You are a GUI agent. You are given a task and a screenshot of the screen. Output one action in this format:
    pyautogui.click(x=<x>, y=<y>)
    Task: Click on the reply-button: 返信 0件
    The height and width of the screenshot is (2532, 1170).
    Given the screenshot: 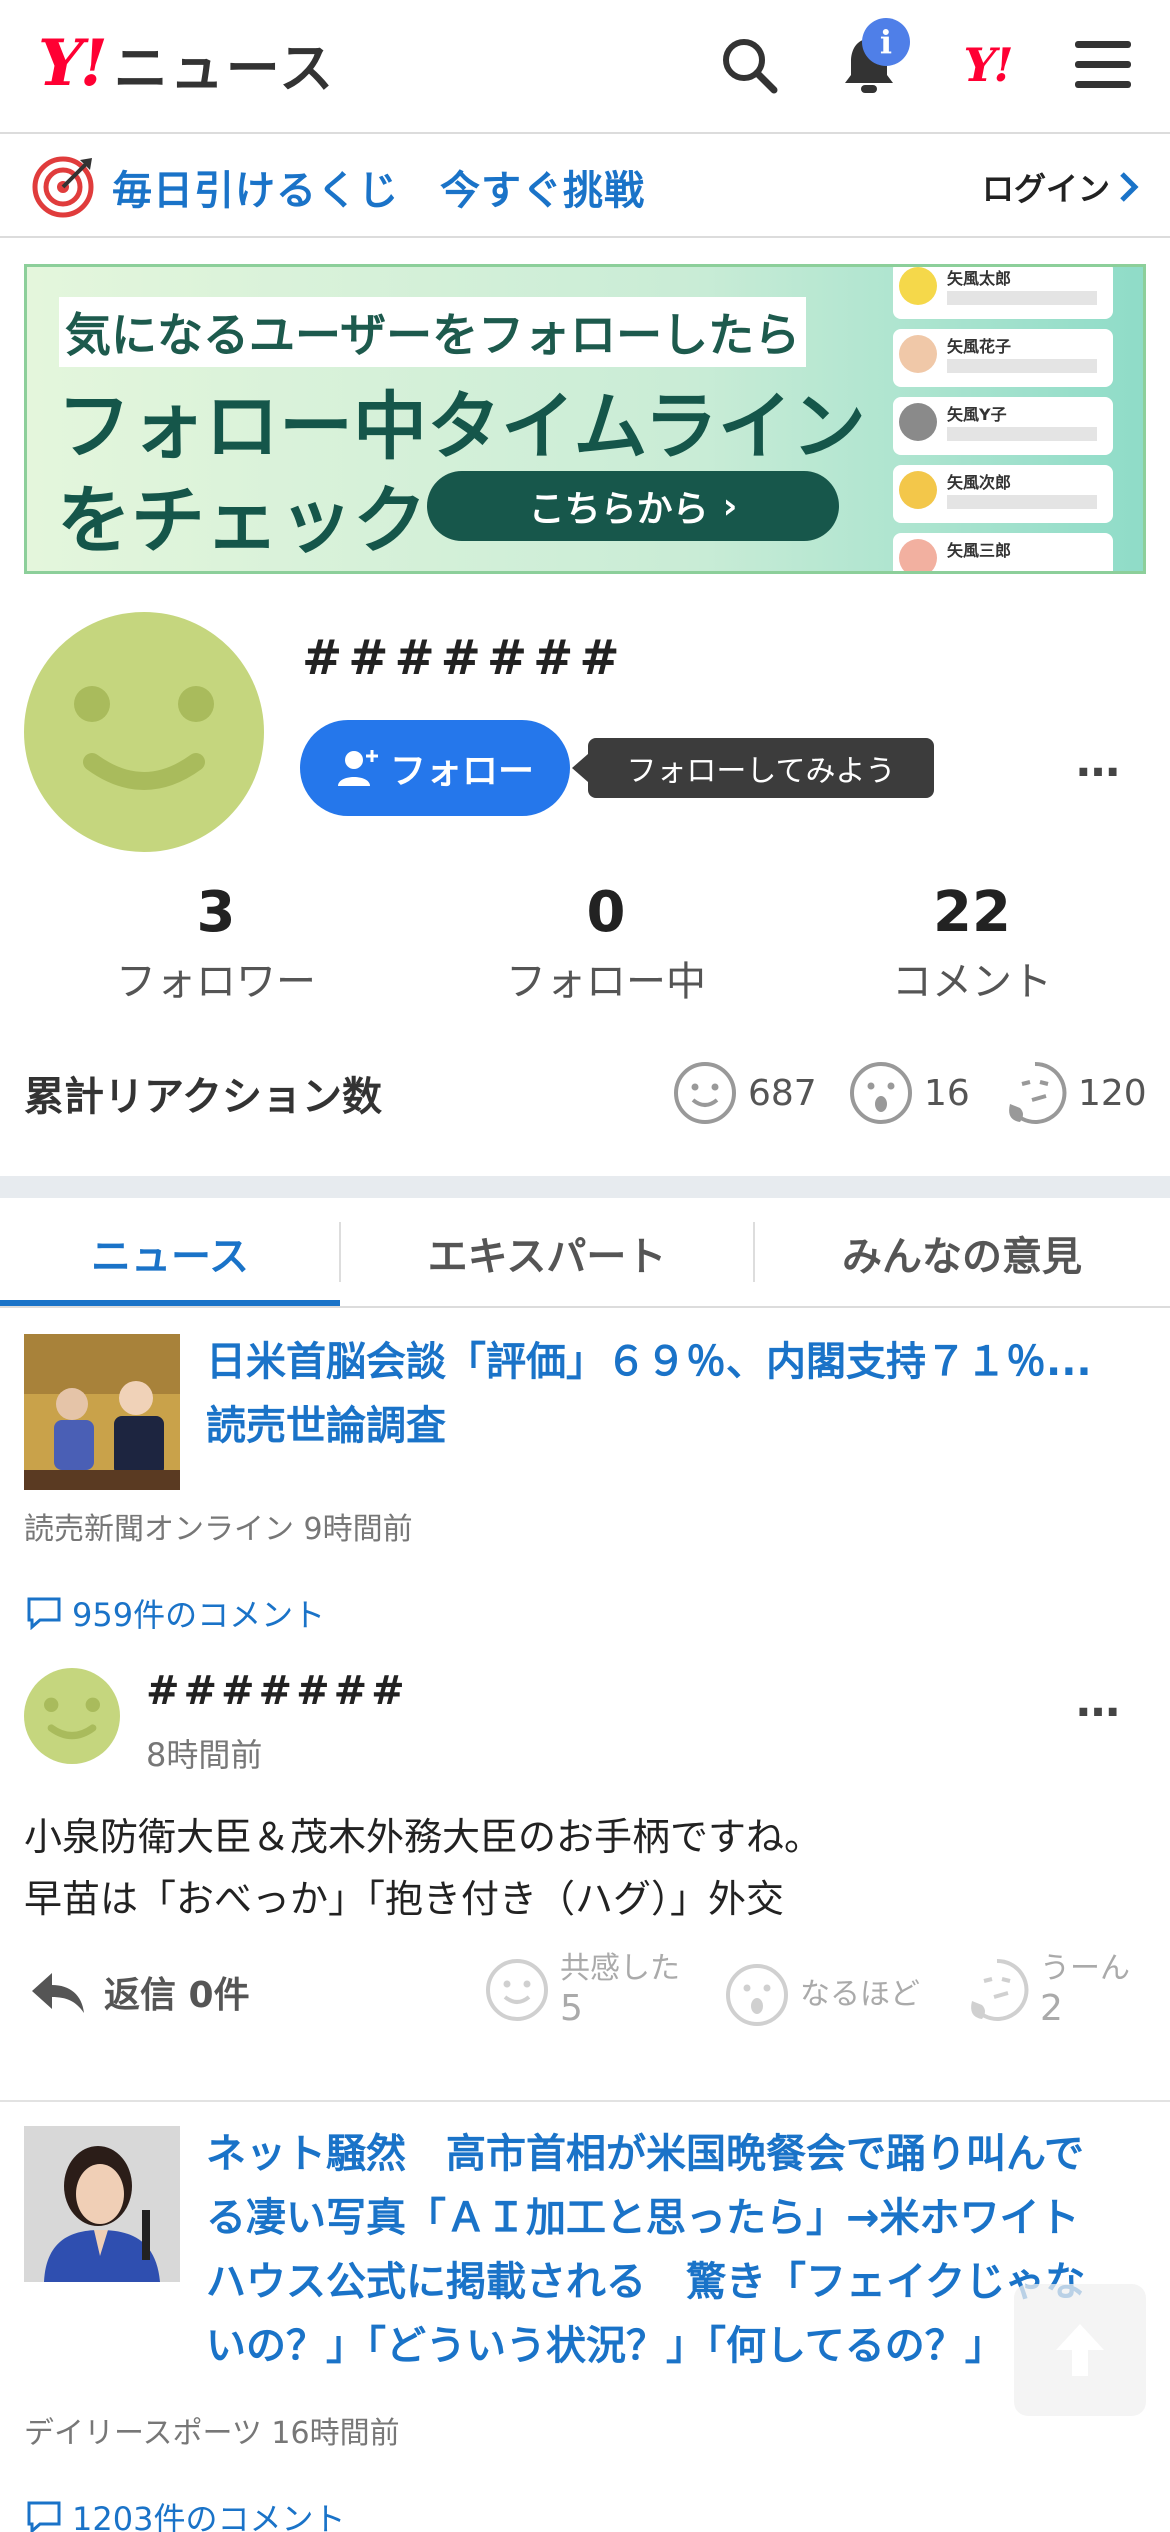 What is the action you would take?
    pyautogui.click(x=140, y=1992)
    